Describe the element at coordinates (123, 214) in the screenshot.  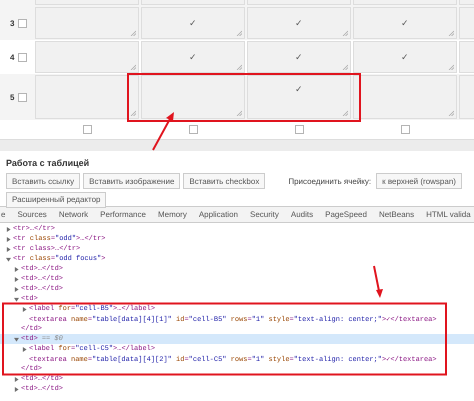
I see `devtools-tab: Performance` at that location.